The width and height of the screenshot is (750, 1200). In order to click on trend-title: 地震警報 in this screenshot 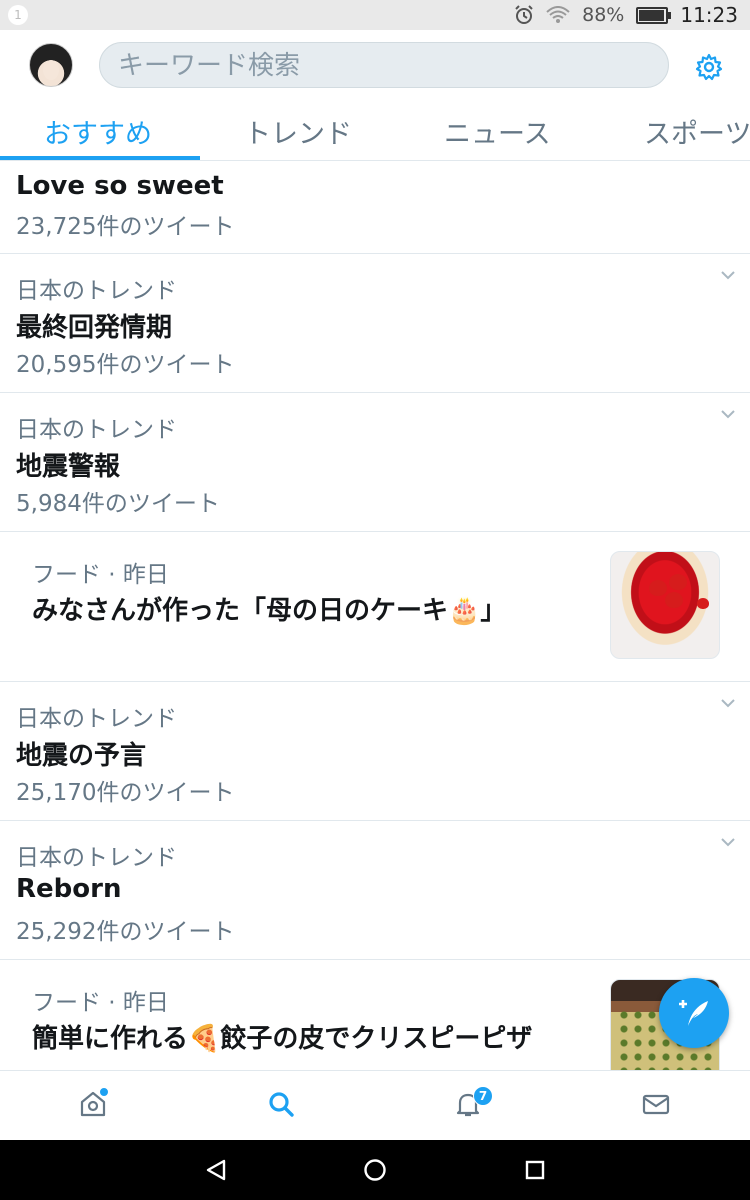, I will do `click(68, 467)`.